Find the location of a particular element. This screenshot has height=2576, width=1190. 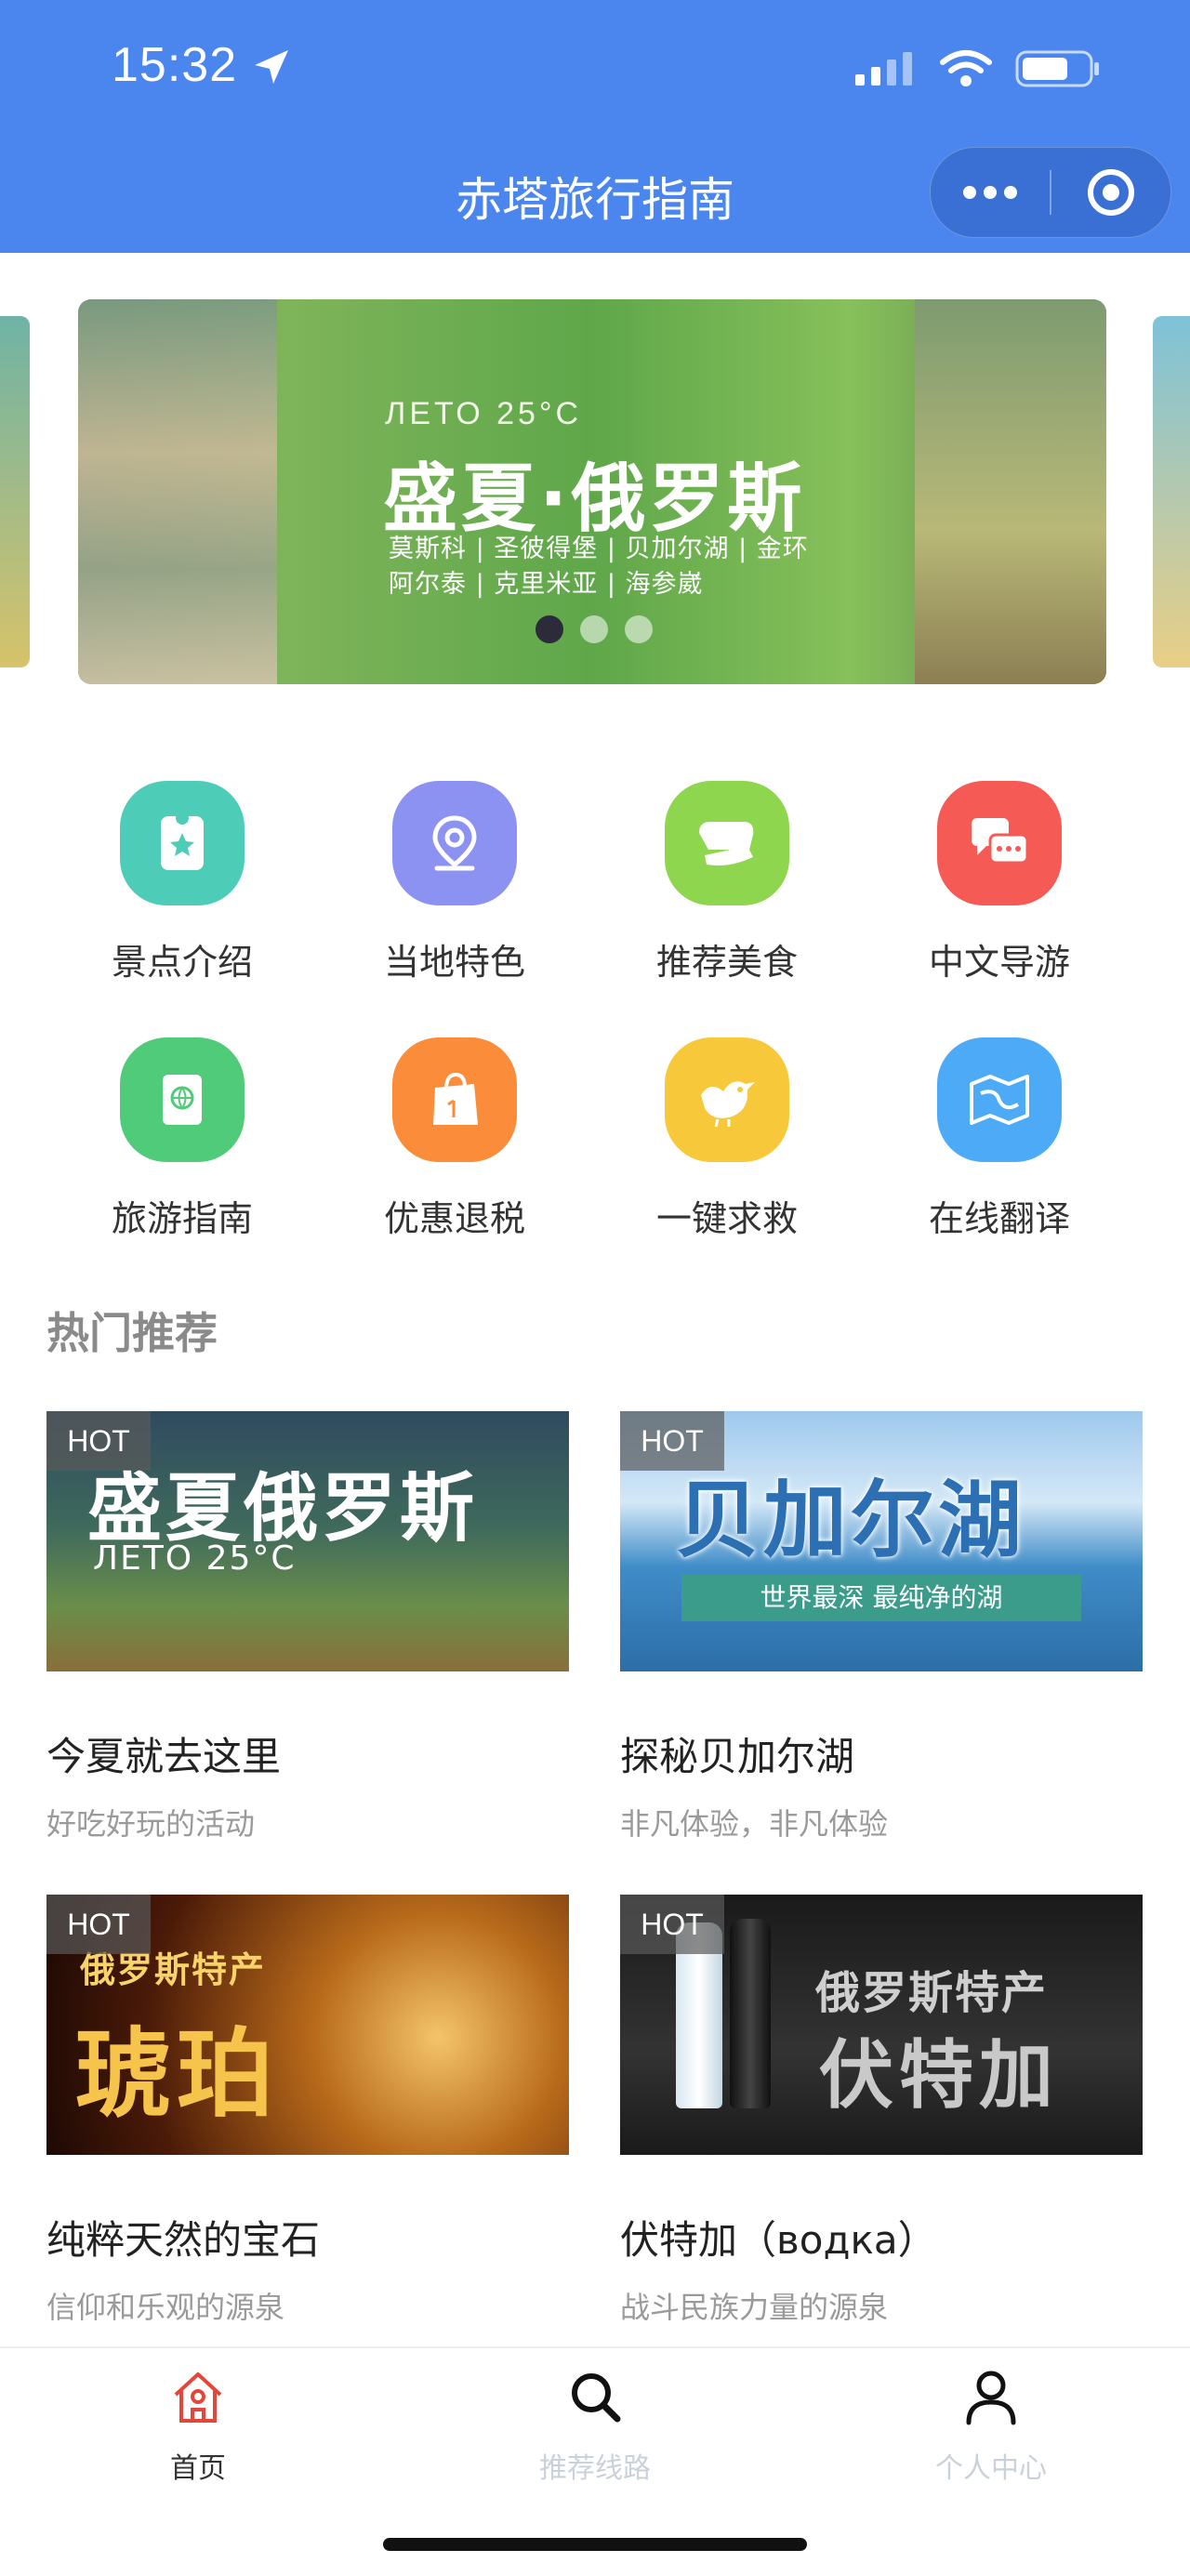

map-icon is located at coordinates (999, 1099).